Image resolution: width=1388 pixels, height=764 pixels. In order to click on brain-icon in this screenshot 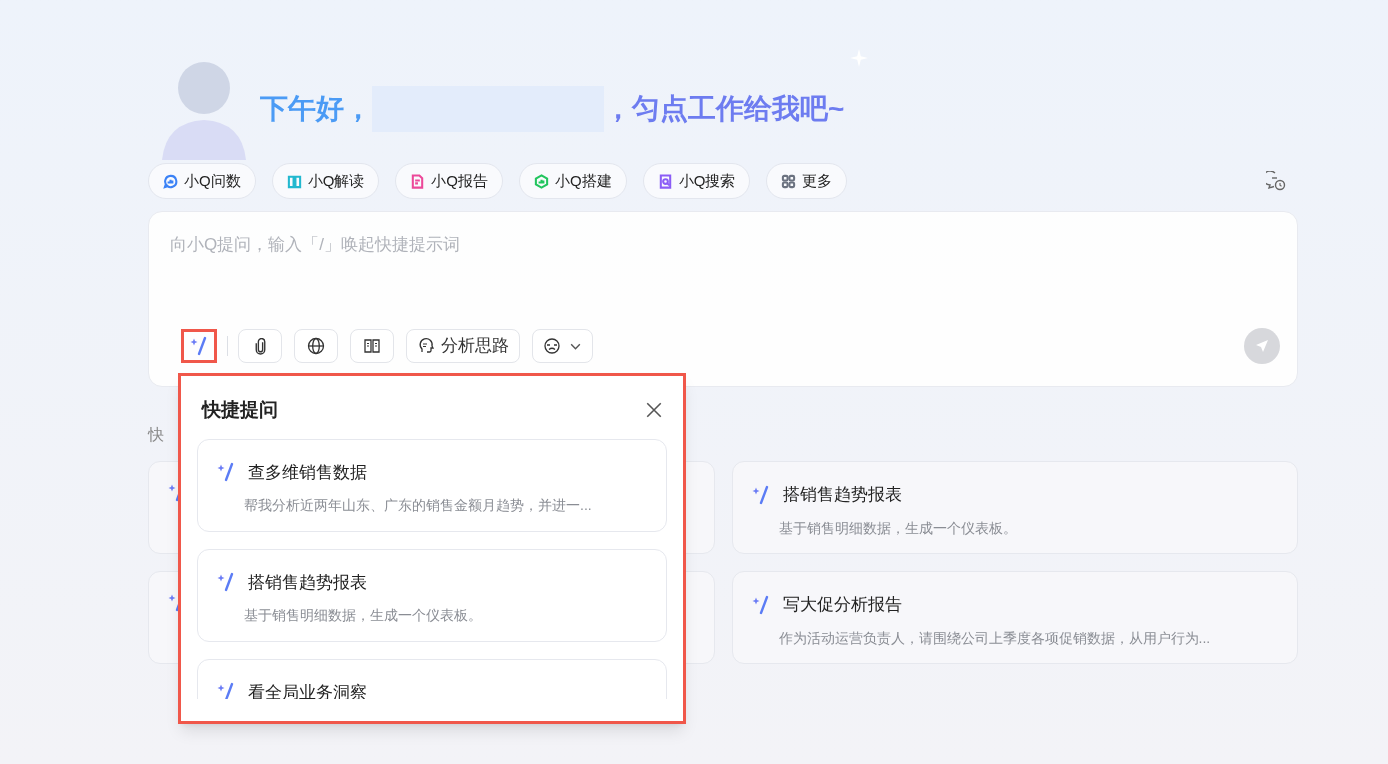, I will do `click(426, 346)`.